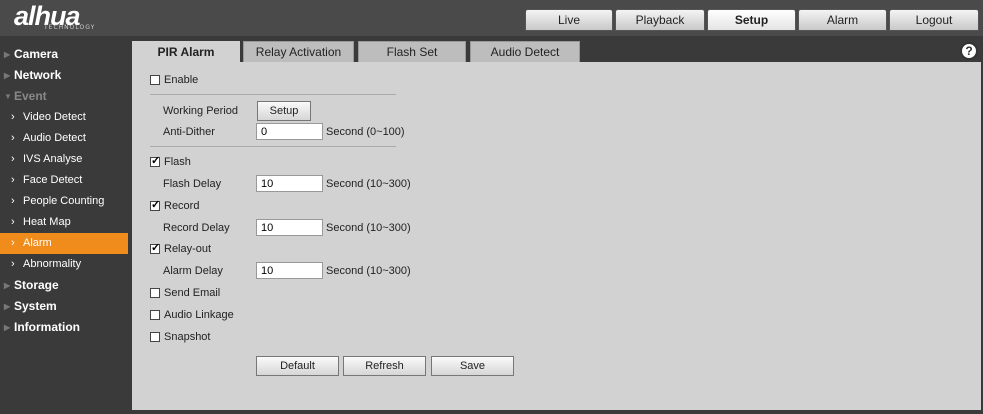  I want to click on audio-linkage-row: Audio Linkage, so click(192, 315).